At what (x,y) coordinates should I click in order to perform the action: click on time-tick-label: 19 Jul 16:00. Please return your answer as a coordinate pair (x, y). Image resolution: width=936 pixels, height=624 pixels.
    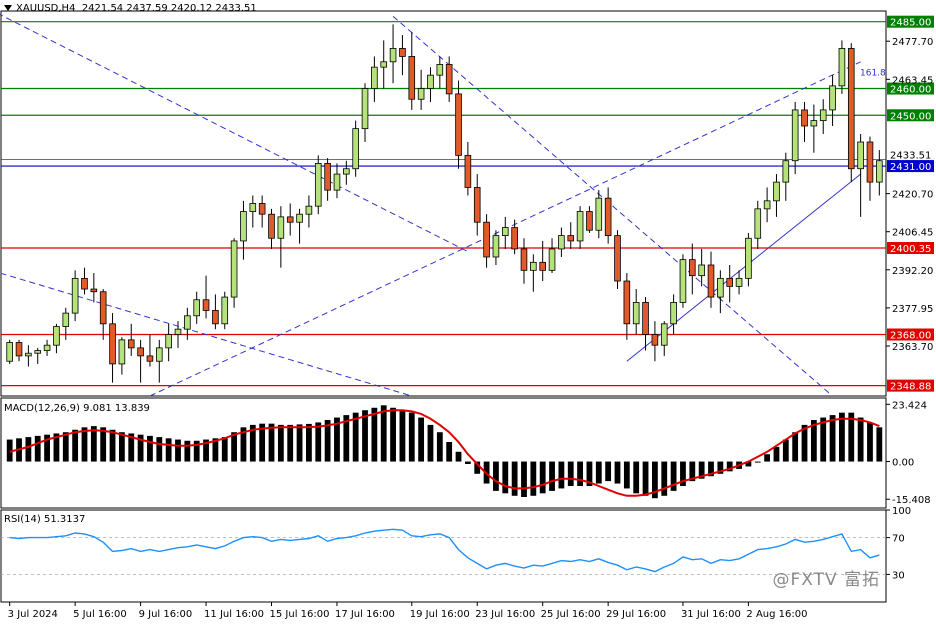
    Looking at the image, I should click on (440, 614).